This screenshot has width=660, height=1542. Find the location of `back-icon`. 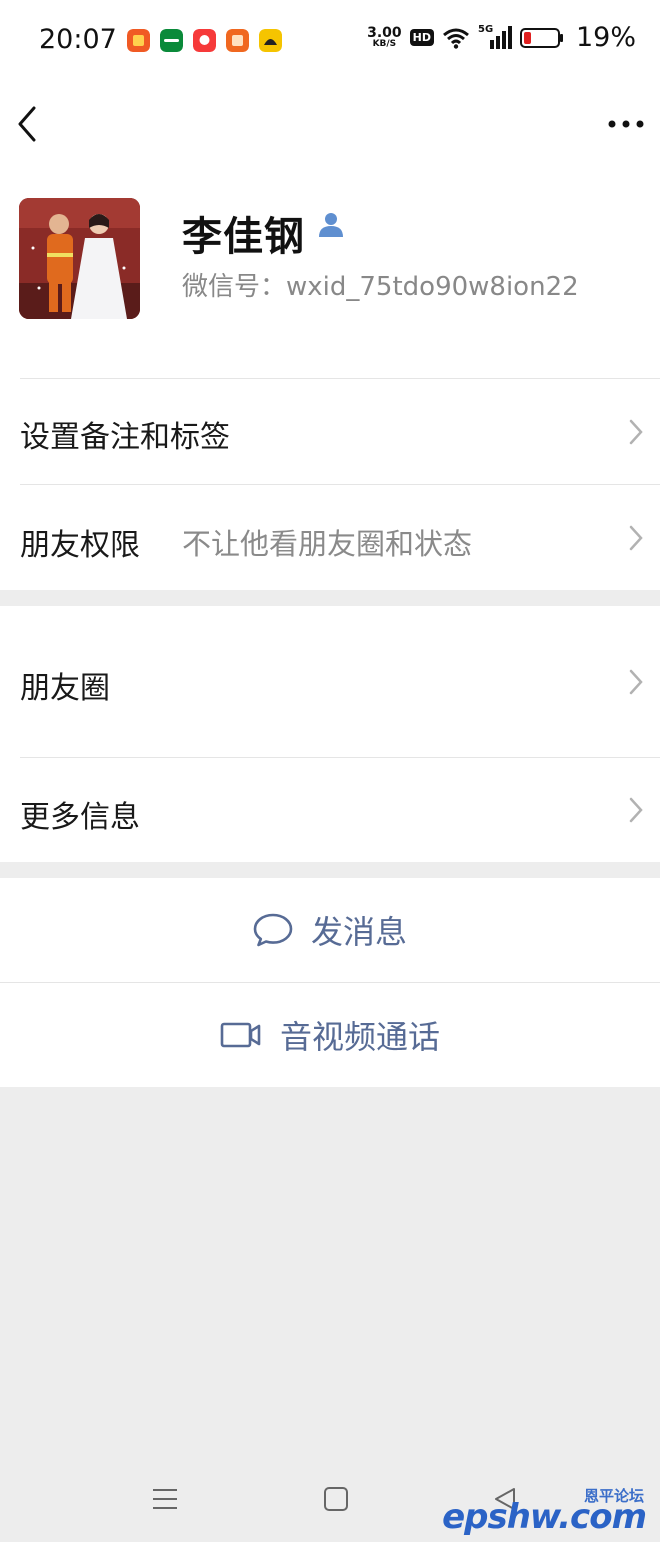

back-icon is located at coordinates (28, 124).